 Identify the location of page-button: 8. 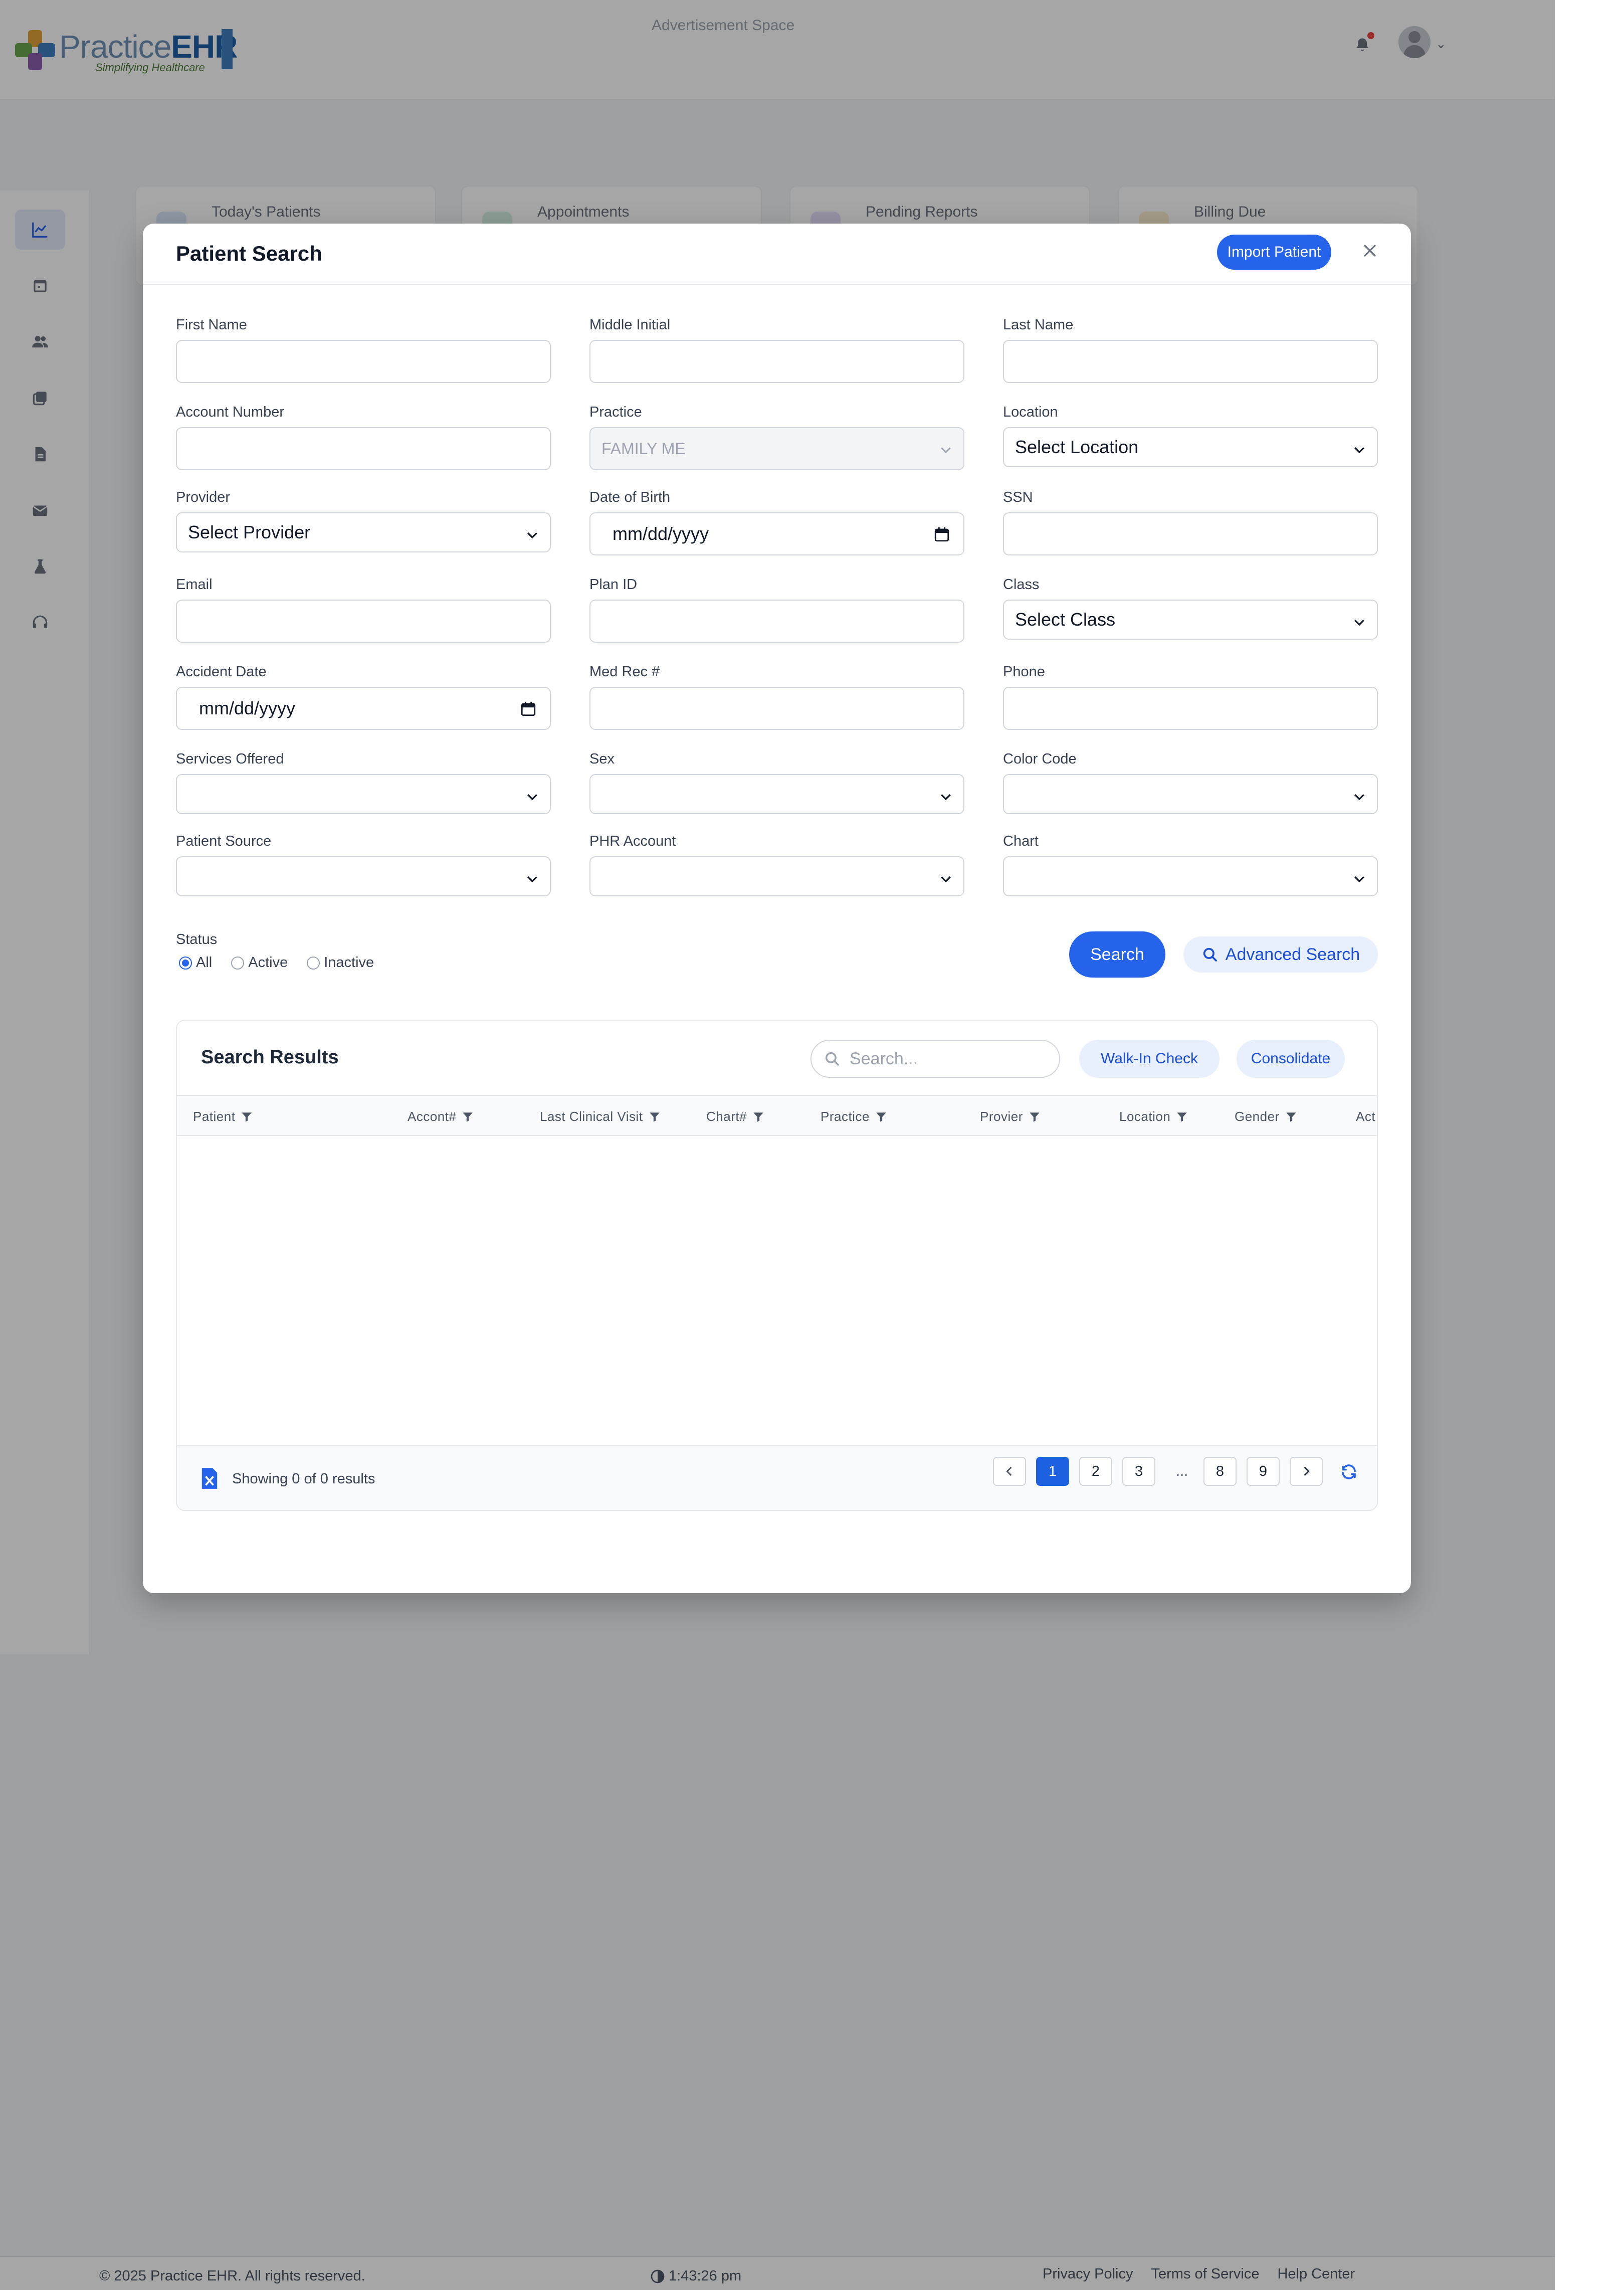
(1220, 1471).